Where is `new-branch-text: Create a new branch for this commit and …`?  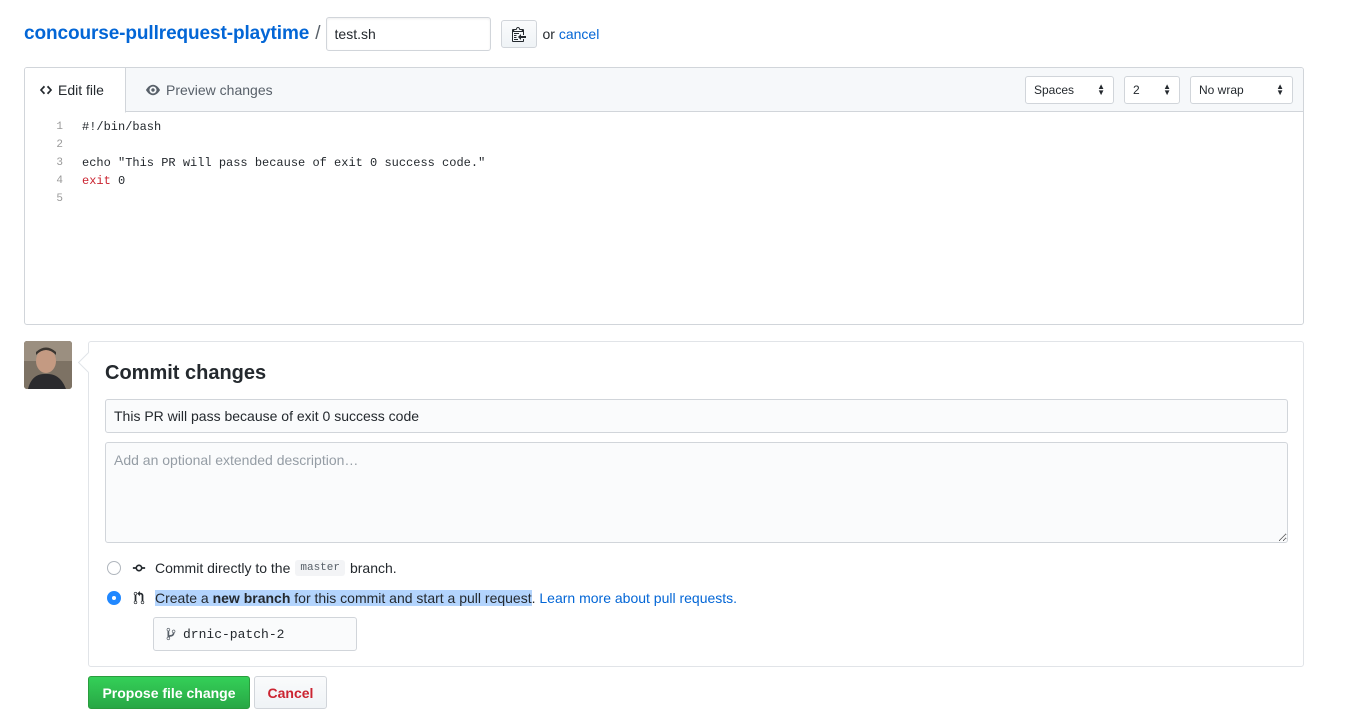 new-branch-text: Create a new branch for this commit and … is located at coordinates (343, 598).